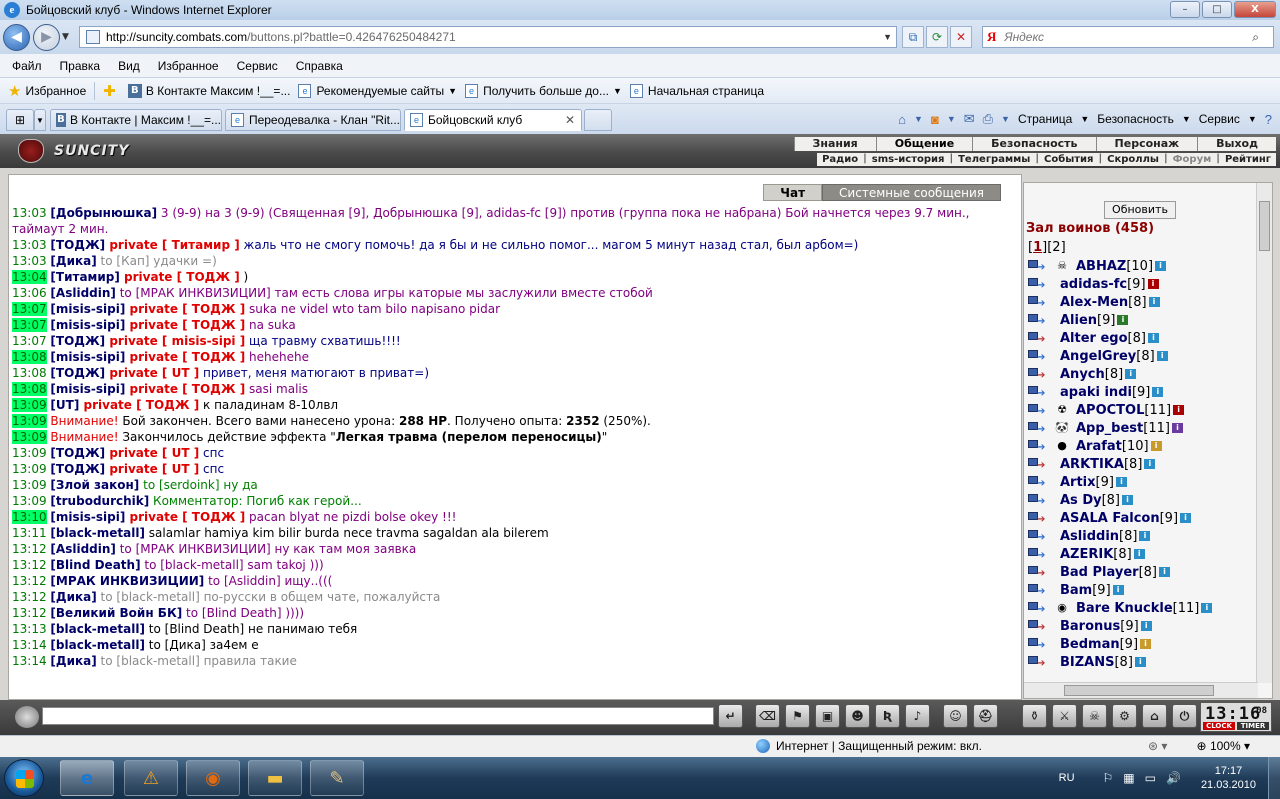  Describe the element at coordinates (111, 91) in the screenshot. I see `add-favorite-button: ✚` at that location.